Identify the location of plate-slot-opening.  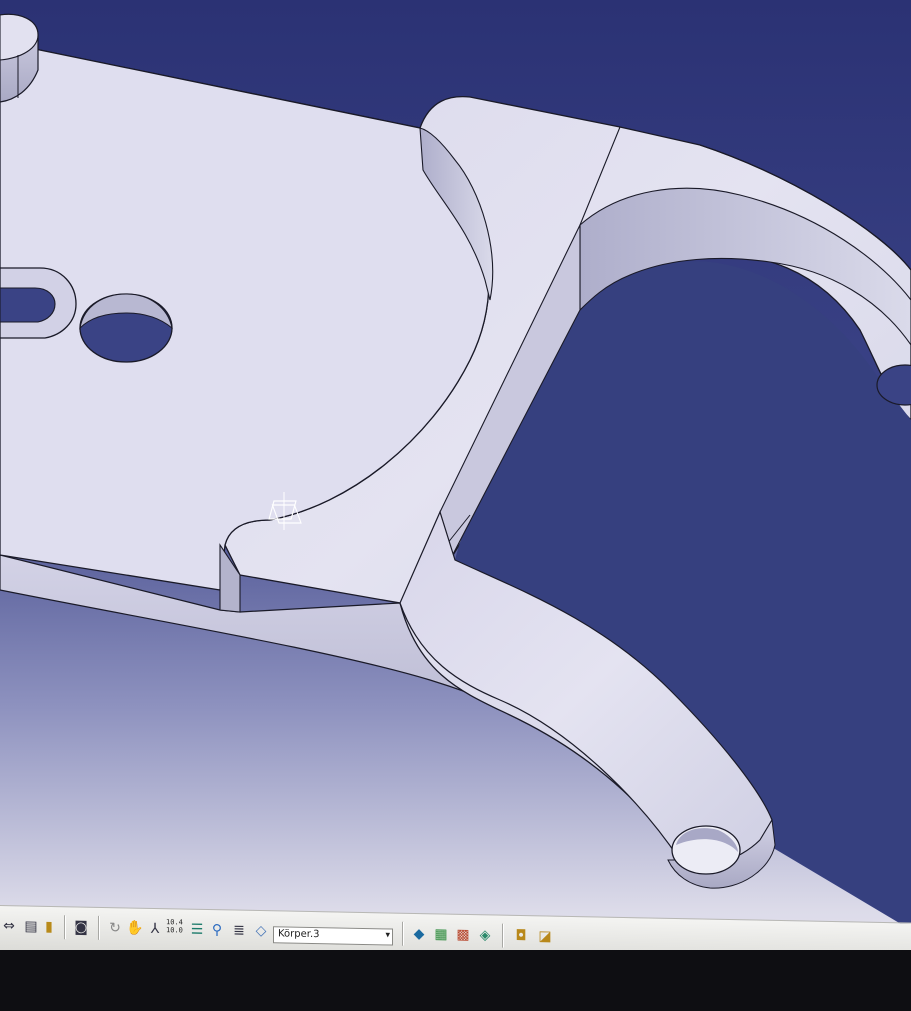
(28, 305).